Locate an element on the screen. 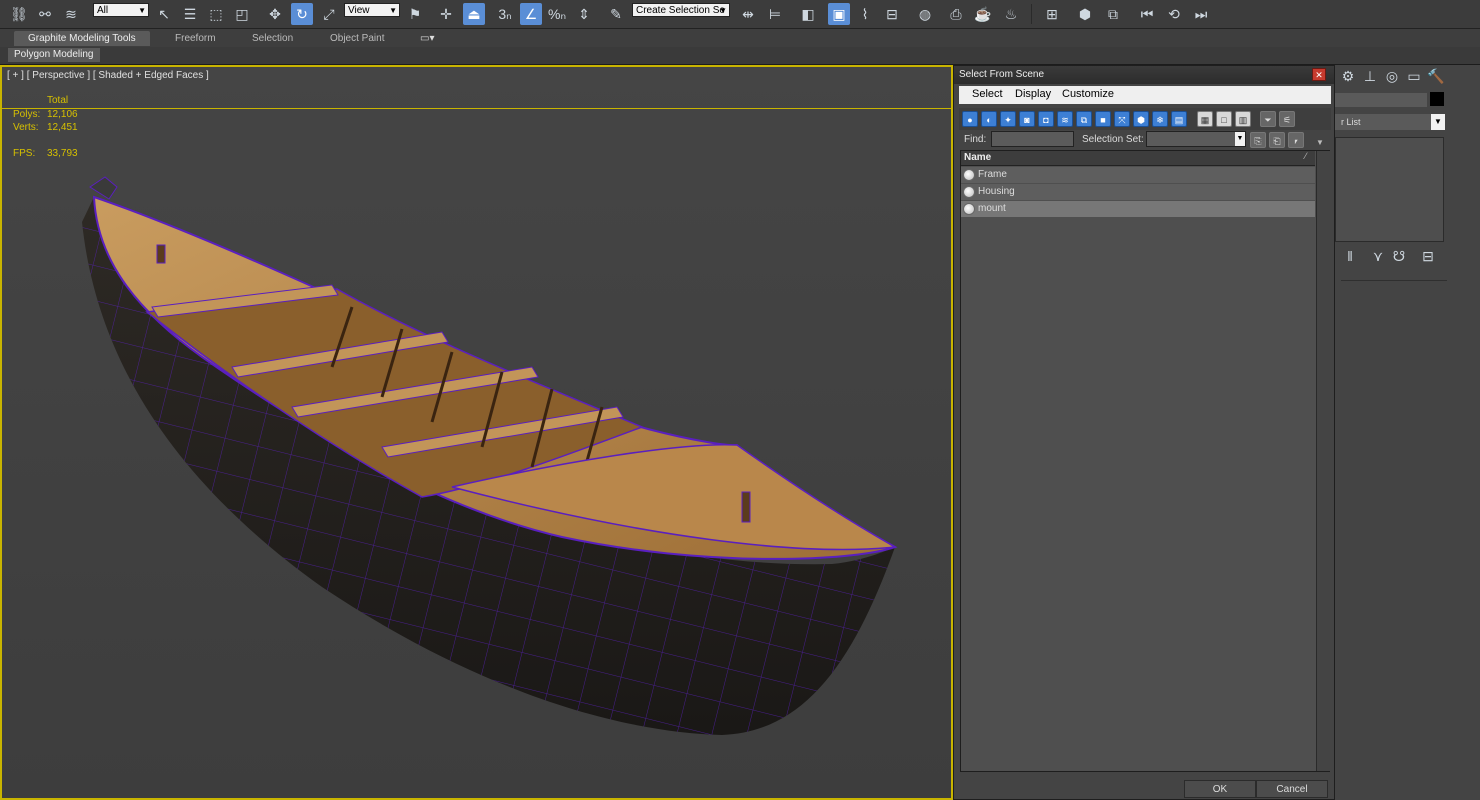  select-and-link-icon: ⛓ is located at coordinates (19, 14).